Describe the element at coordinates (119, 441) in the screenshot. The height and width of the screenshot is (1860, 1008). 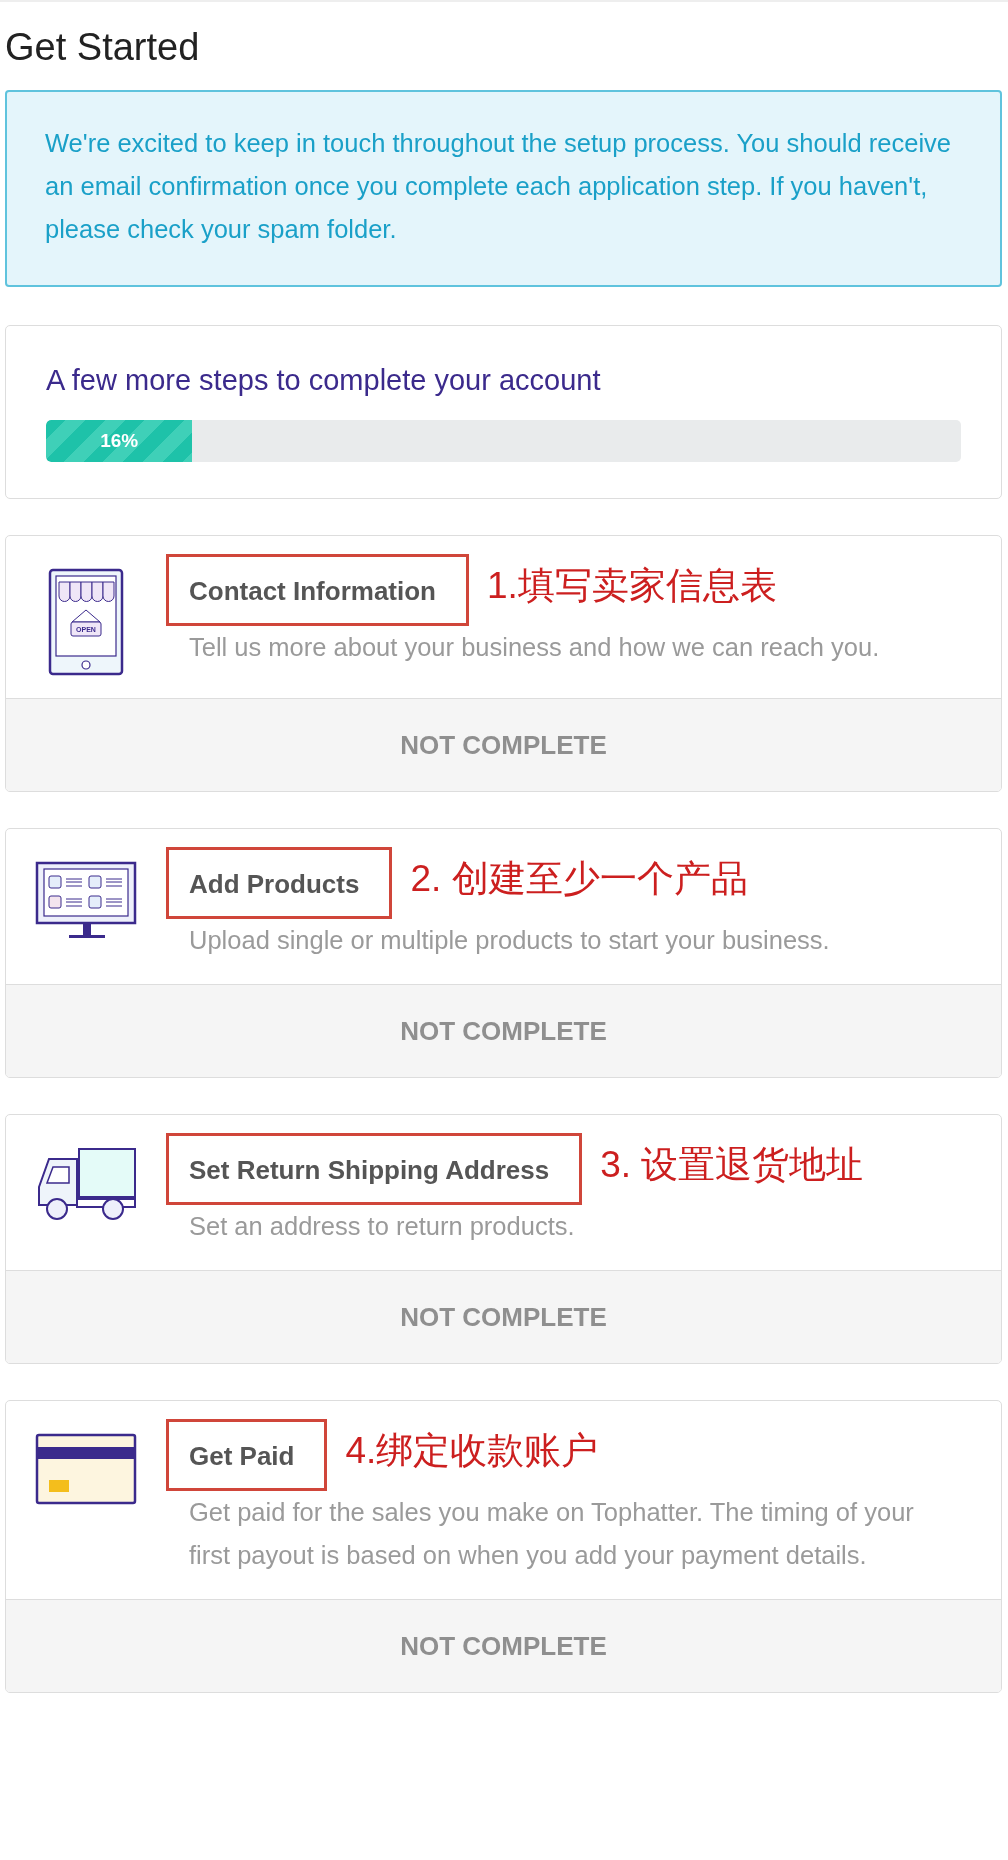
I see `progress-reading: 16%` at that location.